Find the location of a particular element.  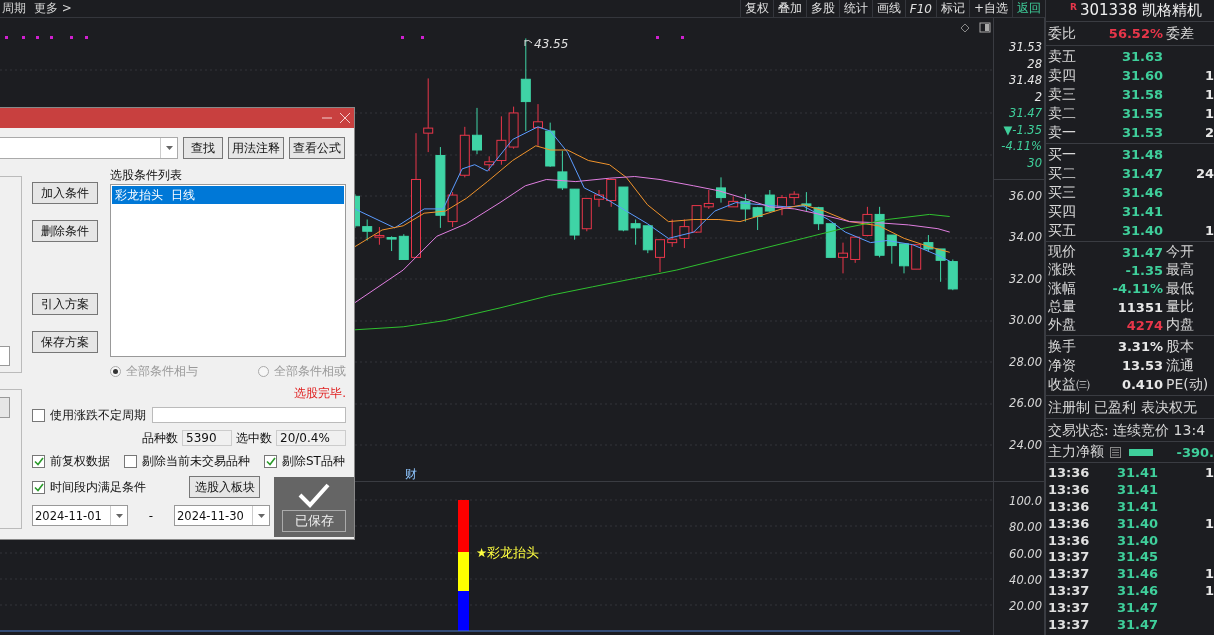

hits-label: 选中数 is located at coordinates (254, 438).